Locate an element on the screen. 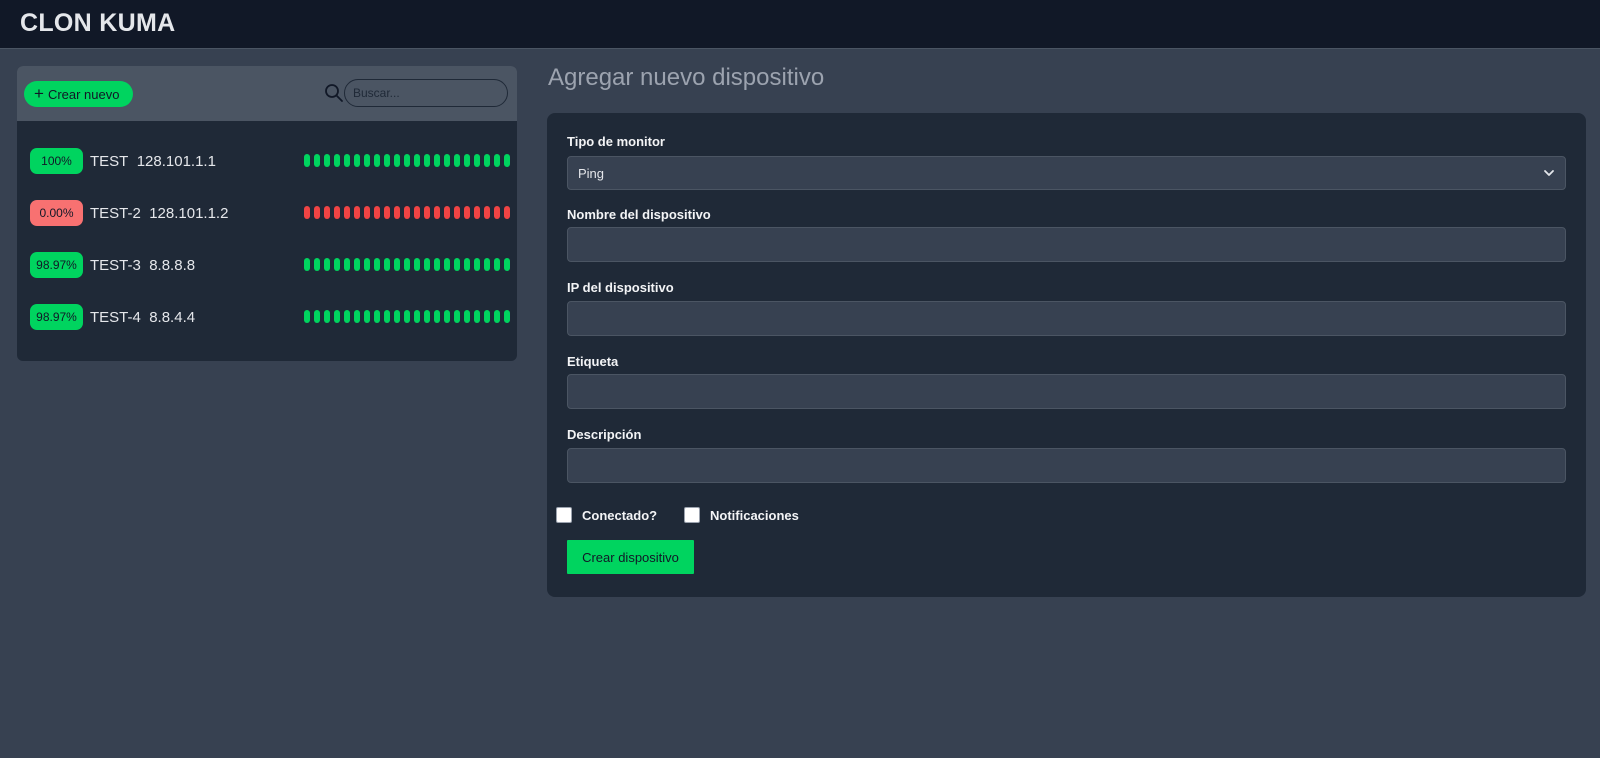 Image resolution: width=1600 pixels, height=758 pixels. device-ip-label: IP del dispositivo is located at coordinates (620, 287).